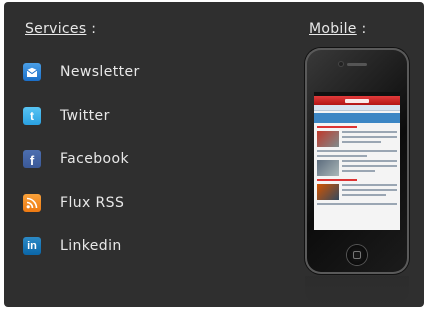 This screenshot has width=430, height=311. What do you see at coordinates (92, 203) in the screenshot?
I see `service-label-rss: Flux RSS` at bounding box center [92, 203].